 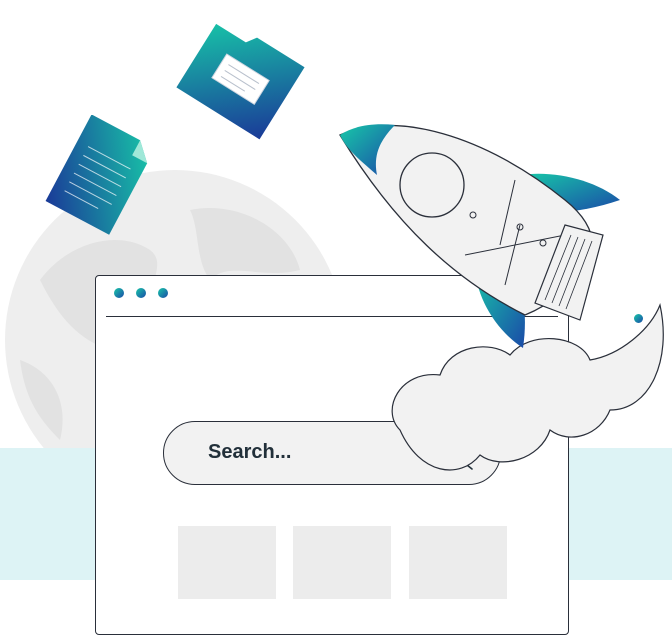 What do you see at coordinates (240, 81) in the screenshot?
I see `folder-icon` at bounding box center [240, 81].